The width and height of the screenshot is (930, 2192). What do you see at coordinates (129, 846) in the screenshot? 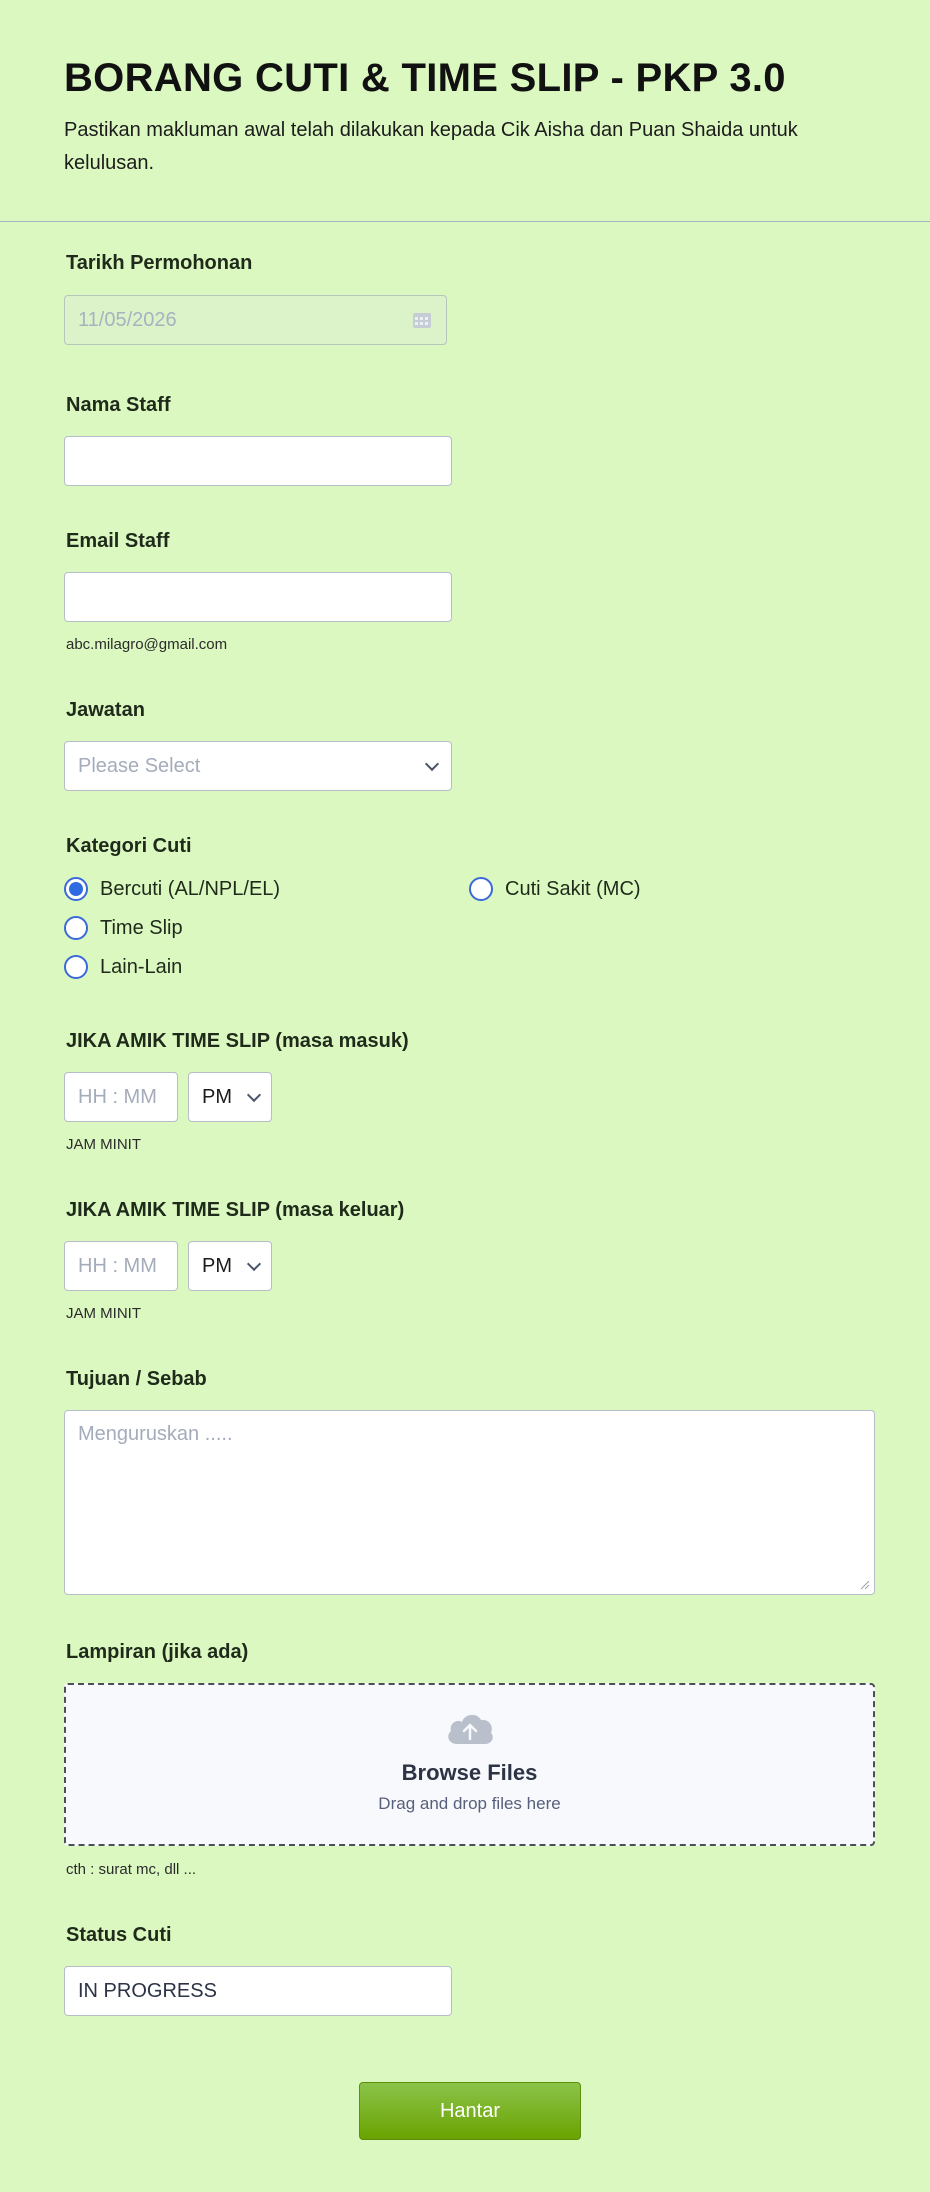
I see `kategori-label: Kategori Cuti` at bounding box center [129, 846].